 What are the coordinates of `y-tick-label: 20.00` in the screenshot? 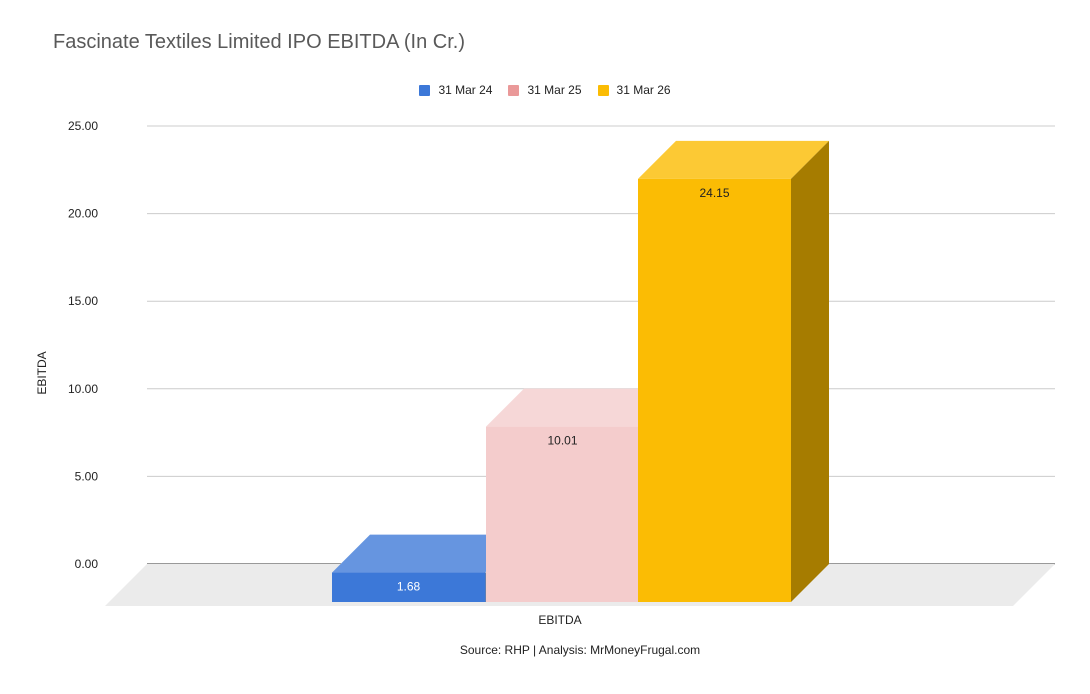 It's located at (83, 214).